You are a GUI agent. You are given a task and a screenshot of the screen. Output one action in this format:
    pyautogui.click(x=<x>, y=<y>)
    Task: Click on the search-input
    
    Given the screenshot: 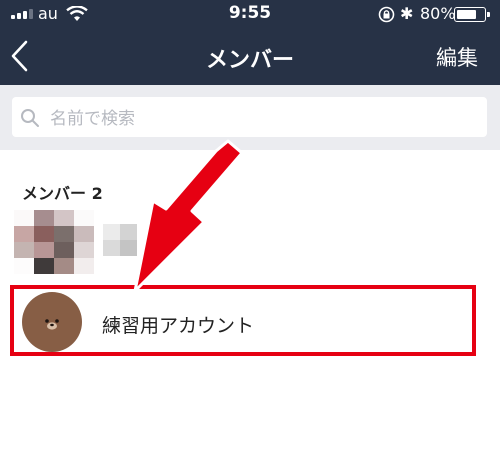 What is the action you would take?
    pyautogui.click(x=260, y=119)
    